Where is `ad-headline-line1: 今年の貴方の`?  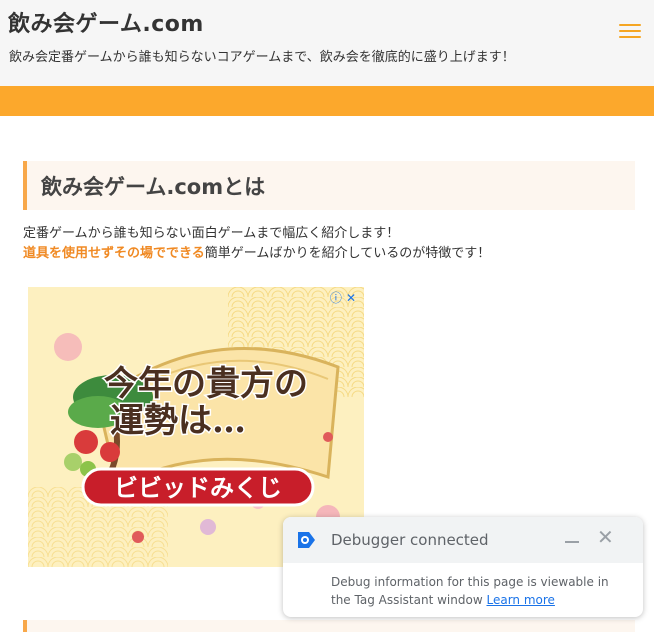
ad-headline-line1: 今年の貴方の is located at coordinates (206, 384).